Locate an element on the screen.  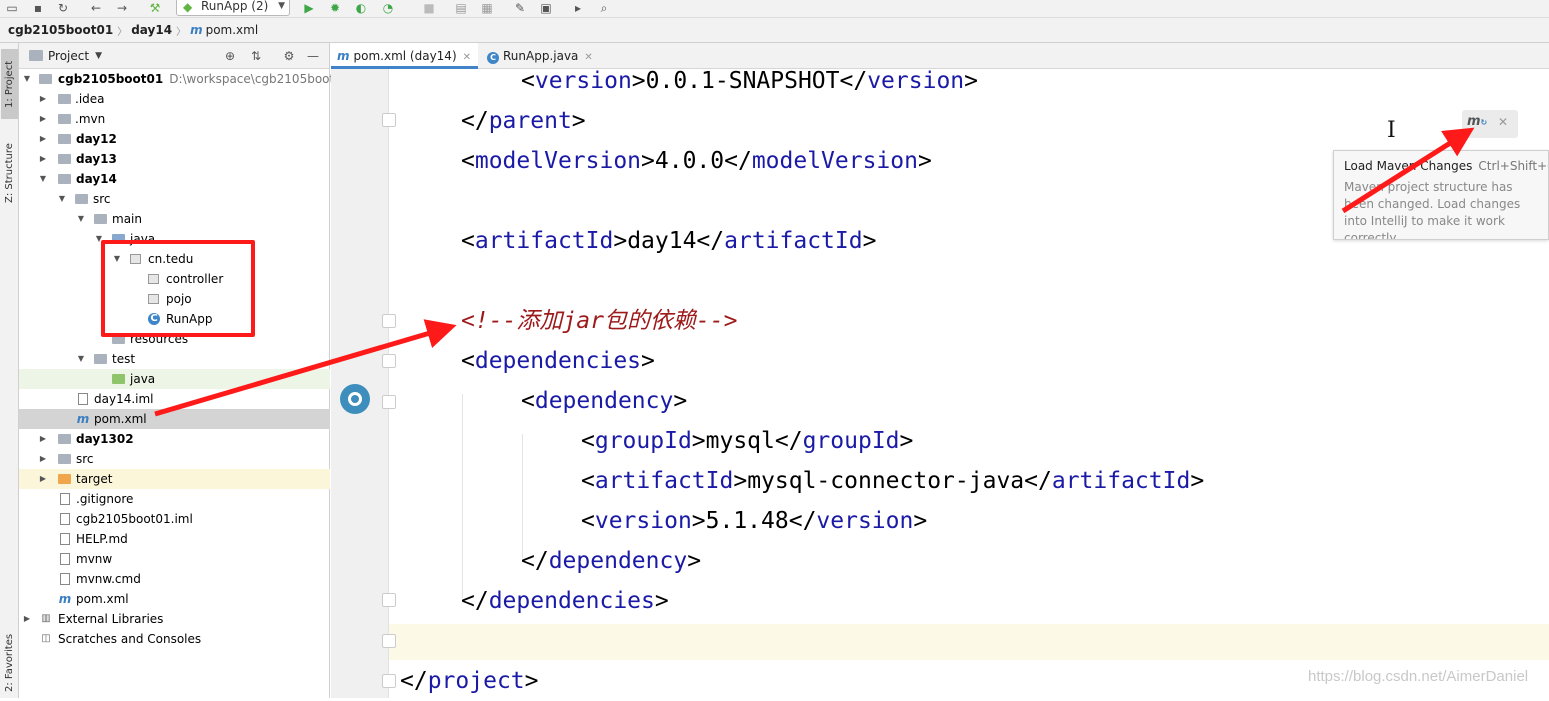
tree-item-java: ▼ java is located at coordinates (174, 239).